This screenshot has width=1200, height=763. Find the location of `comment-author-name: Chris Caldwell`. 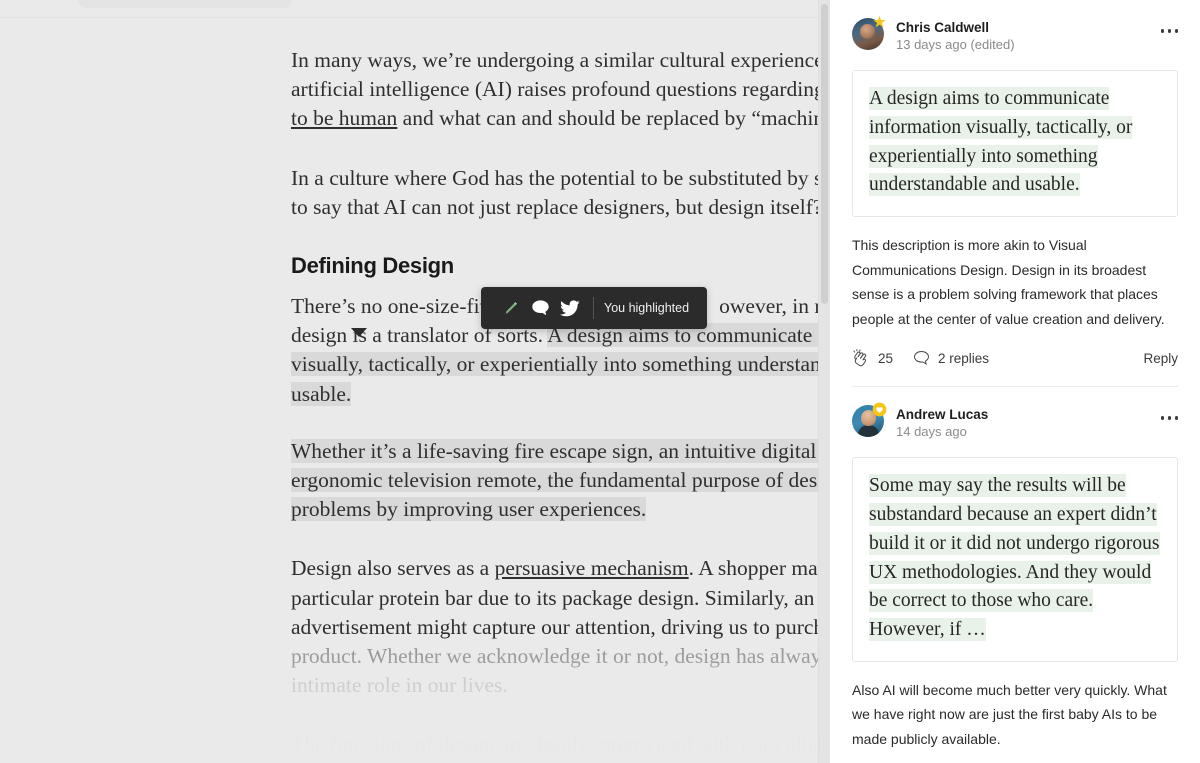

comment-author-name: Chris Caldwell is located at coordinates (955, 27).